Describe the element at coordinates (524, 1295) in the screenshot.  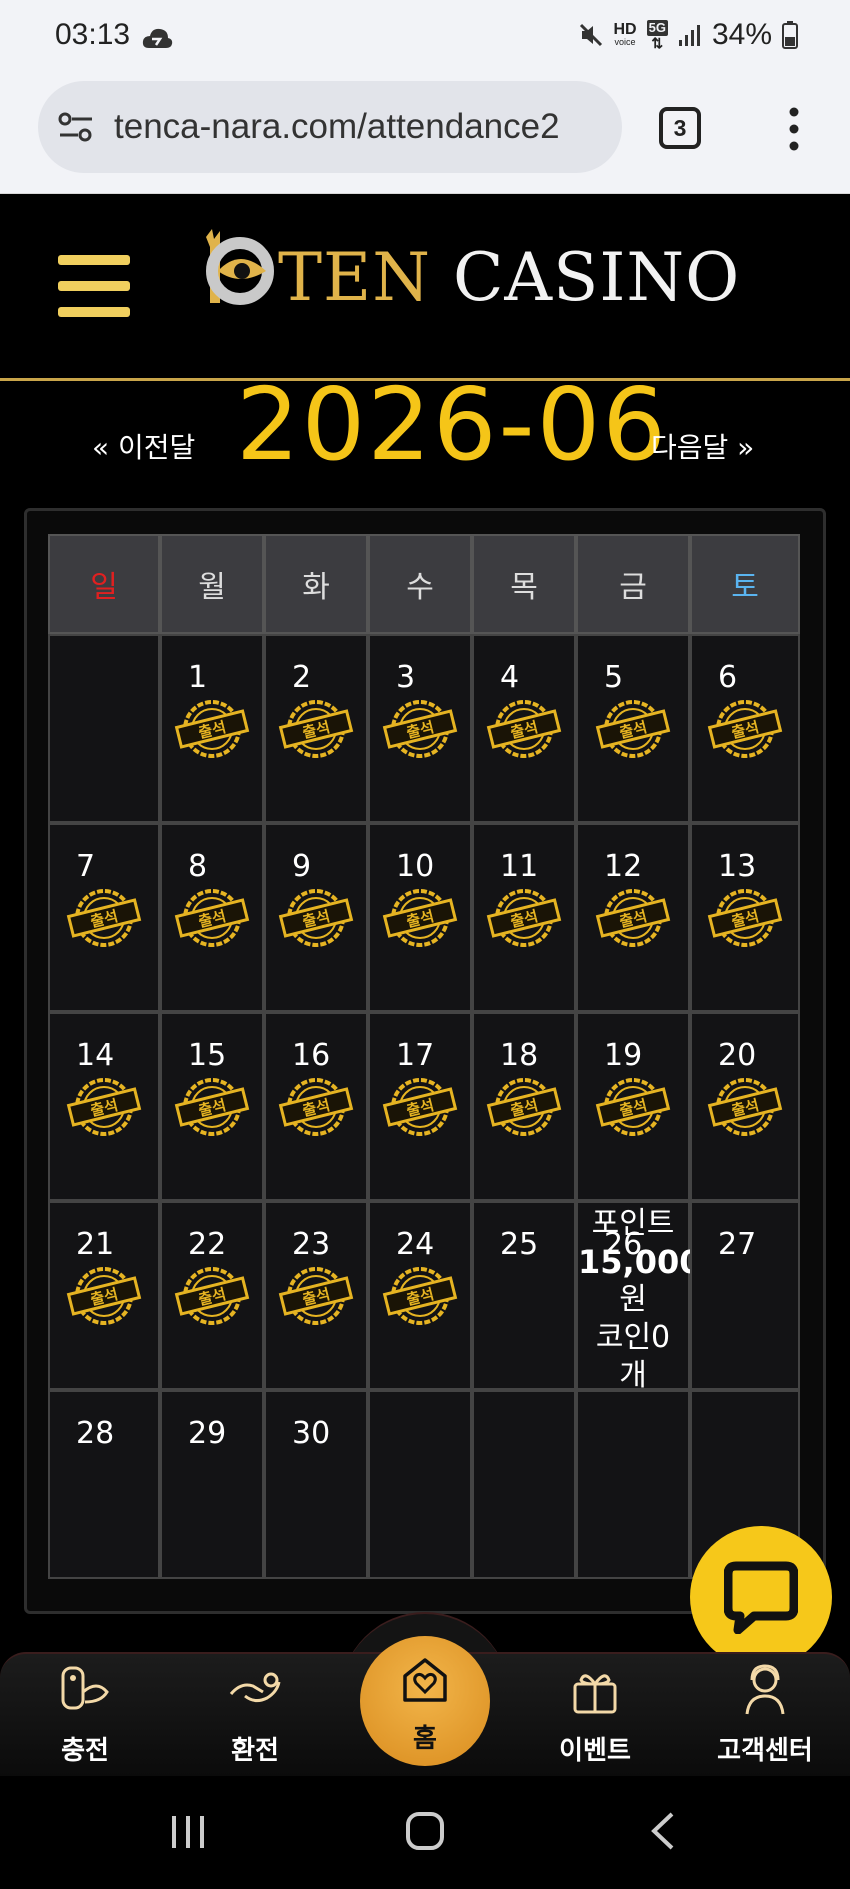
I see `calendar-day-cell: 25` at that location.